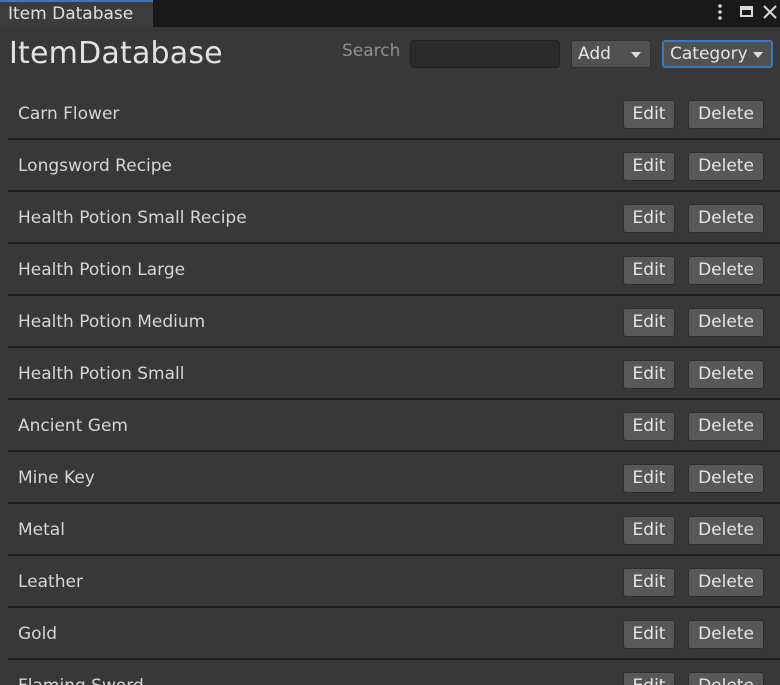  I want to click on list-item: Ancient Gem Edit Delete, so click(394, 426).